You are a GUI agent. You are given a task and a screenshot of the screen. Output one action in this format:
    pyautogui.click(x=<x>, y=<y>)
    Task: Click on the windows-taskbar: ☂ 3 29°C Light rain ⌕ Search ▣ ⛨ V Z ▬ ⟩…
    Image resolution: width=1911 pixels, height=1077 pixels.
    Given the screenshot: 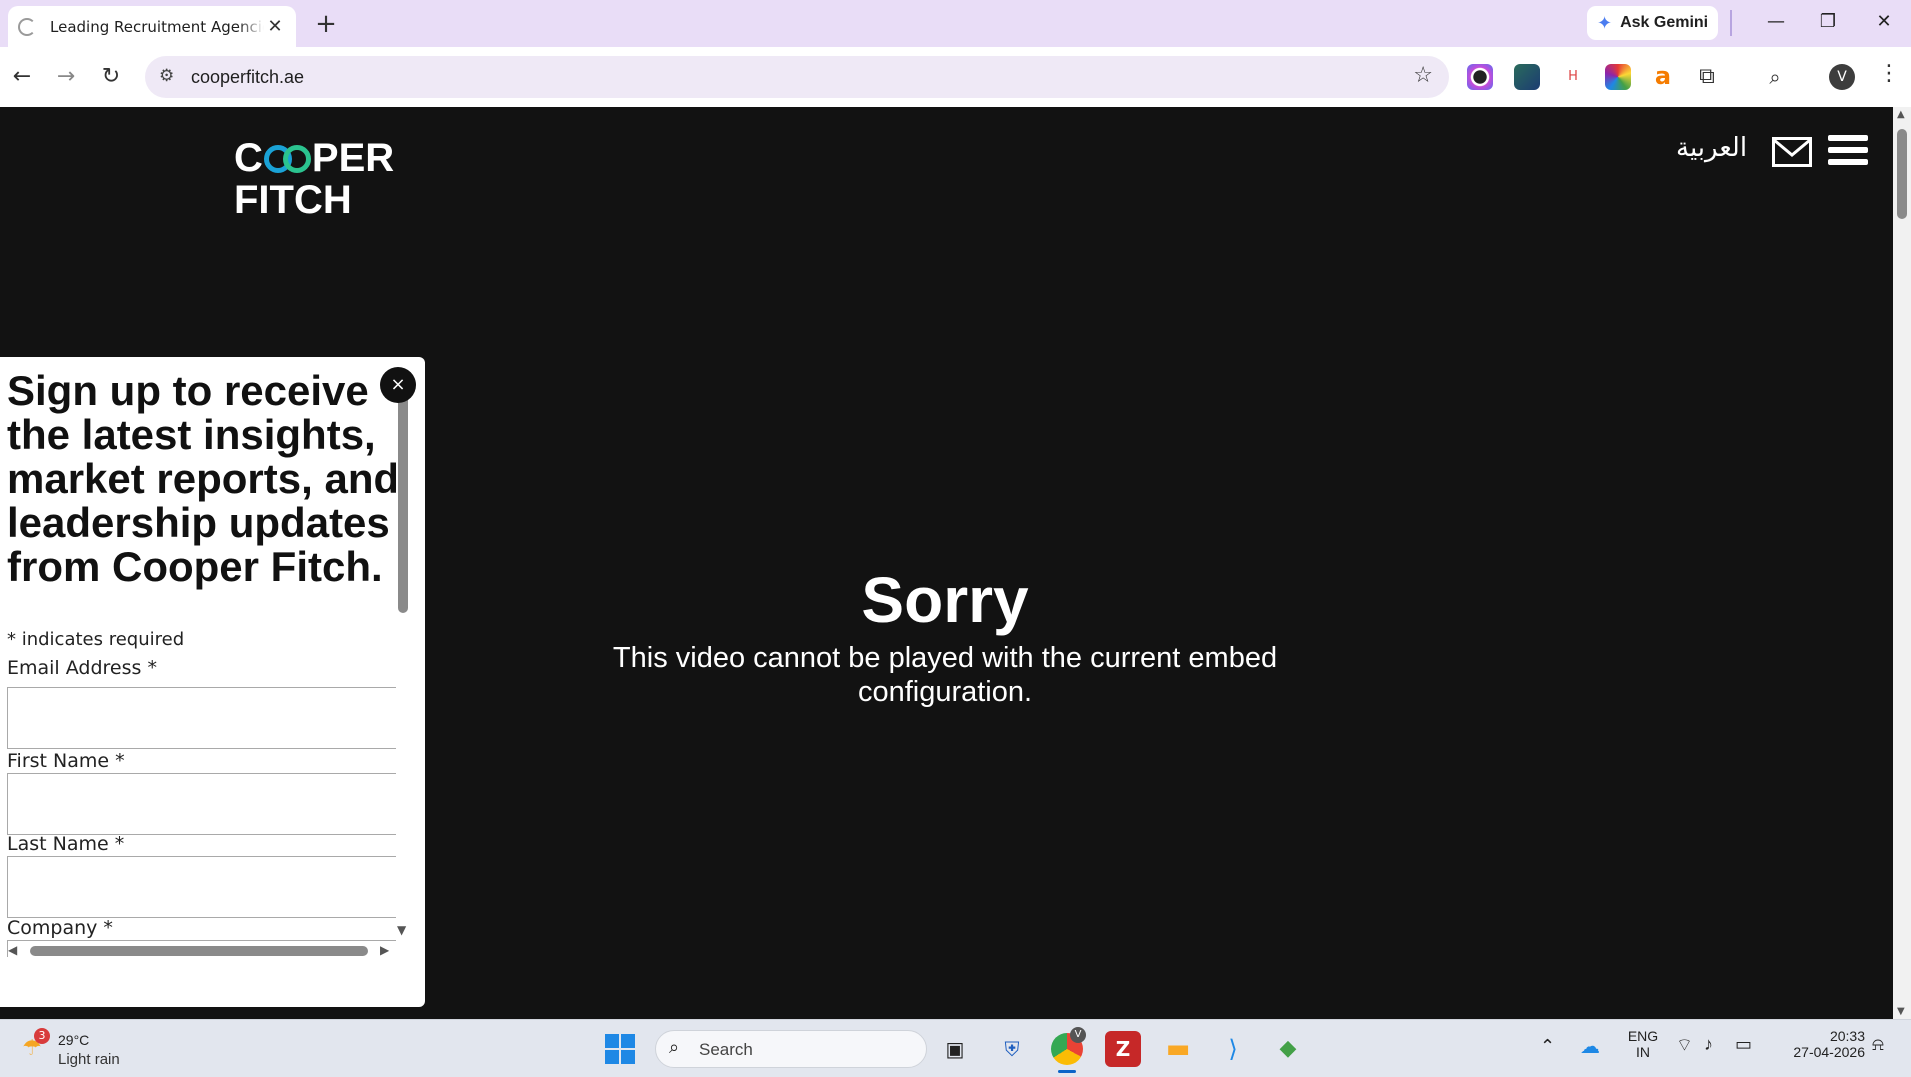 What is the action you would take?
    pyautogui.click(x=955, y=1048)
    